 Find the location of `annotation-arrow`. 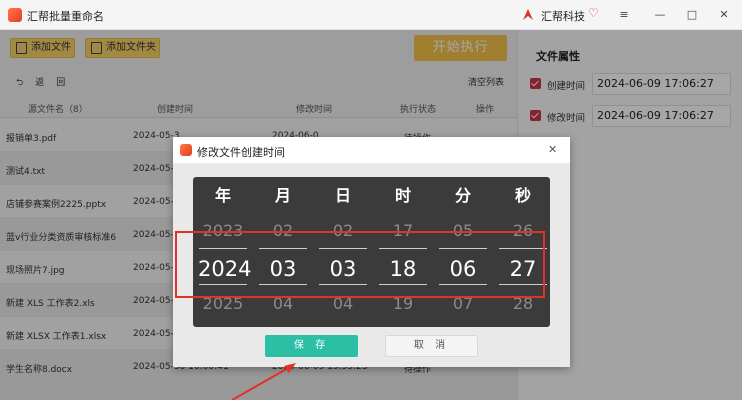

annotation-arrow is located at coordinates (263, 381).